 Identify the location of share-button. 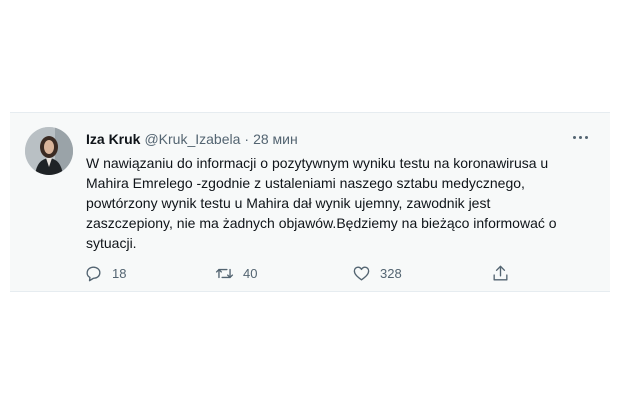
(500, 273).